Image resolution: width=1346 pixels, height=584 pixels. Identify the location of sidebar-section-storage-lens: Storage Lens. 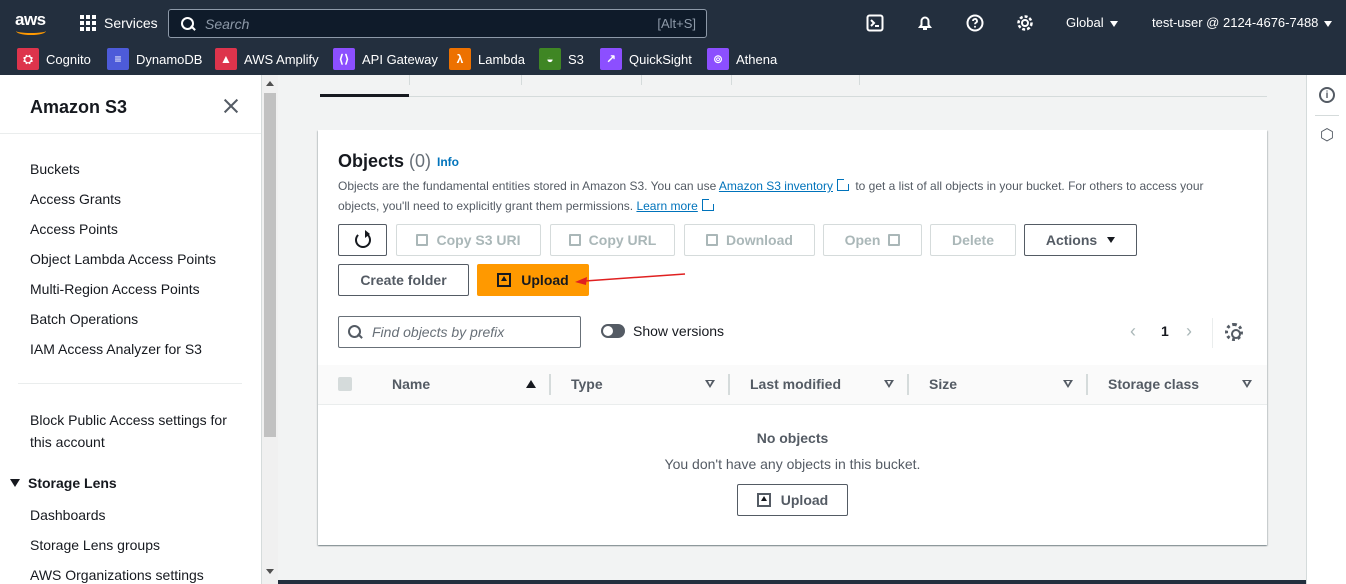
(63, 483).